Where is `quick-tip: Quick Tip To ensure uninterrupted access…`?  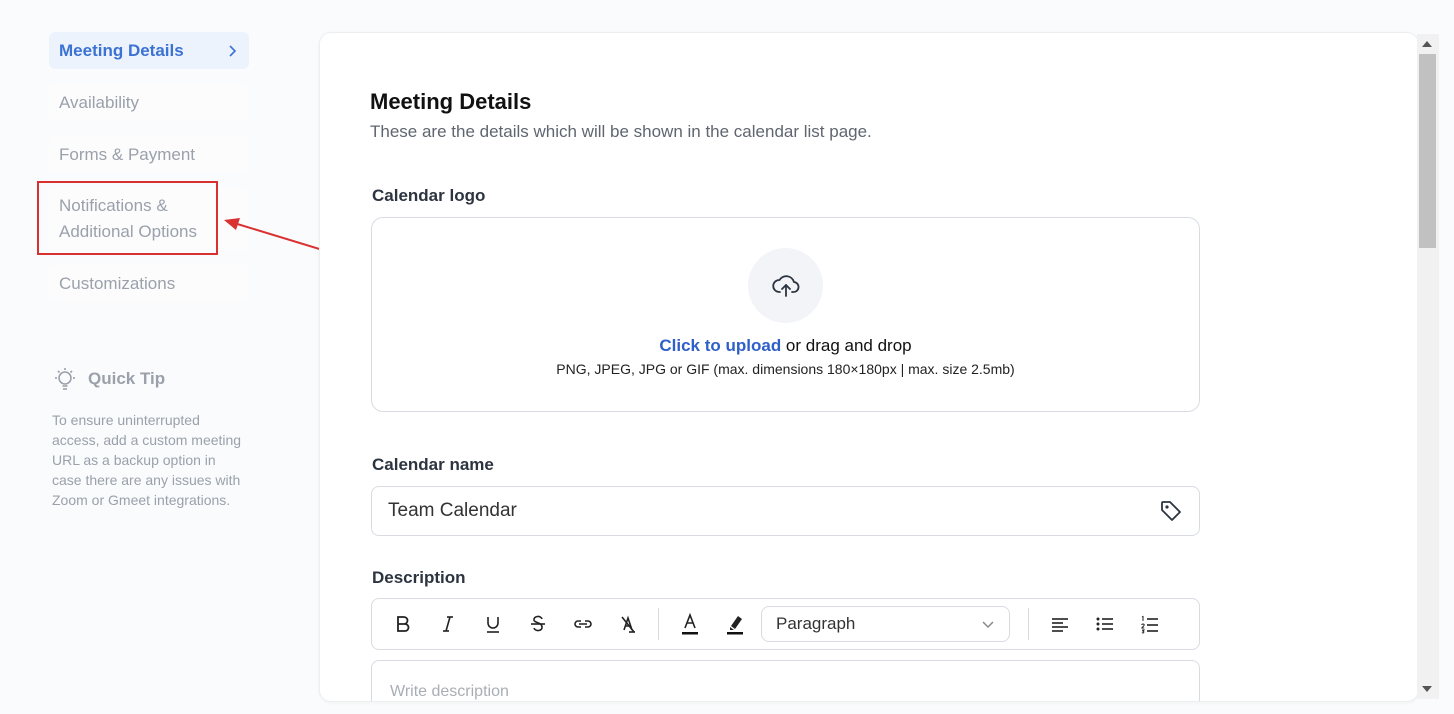 quick-tip: Quick Tip To ensure uninterrupted access… is located at coordinates (149, 438).